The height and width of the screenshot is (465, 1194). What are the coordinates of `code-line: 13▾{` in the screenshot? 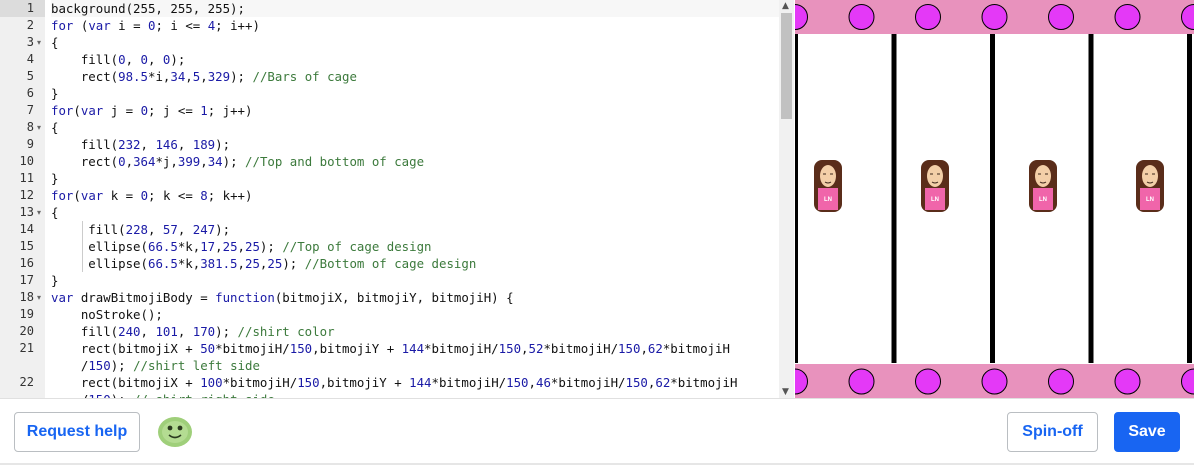 It's located at (390, 212).